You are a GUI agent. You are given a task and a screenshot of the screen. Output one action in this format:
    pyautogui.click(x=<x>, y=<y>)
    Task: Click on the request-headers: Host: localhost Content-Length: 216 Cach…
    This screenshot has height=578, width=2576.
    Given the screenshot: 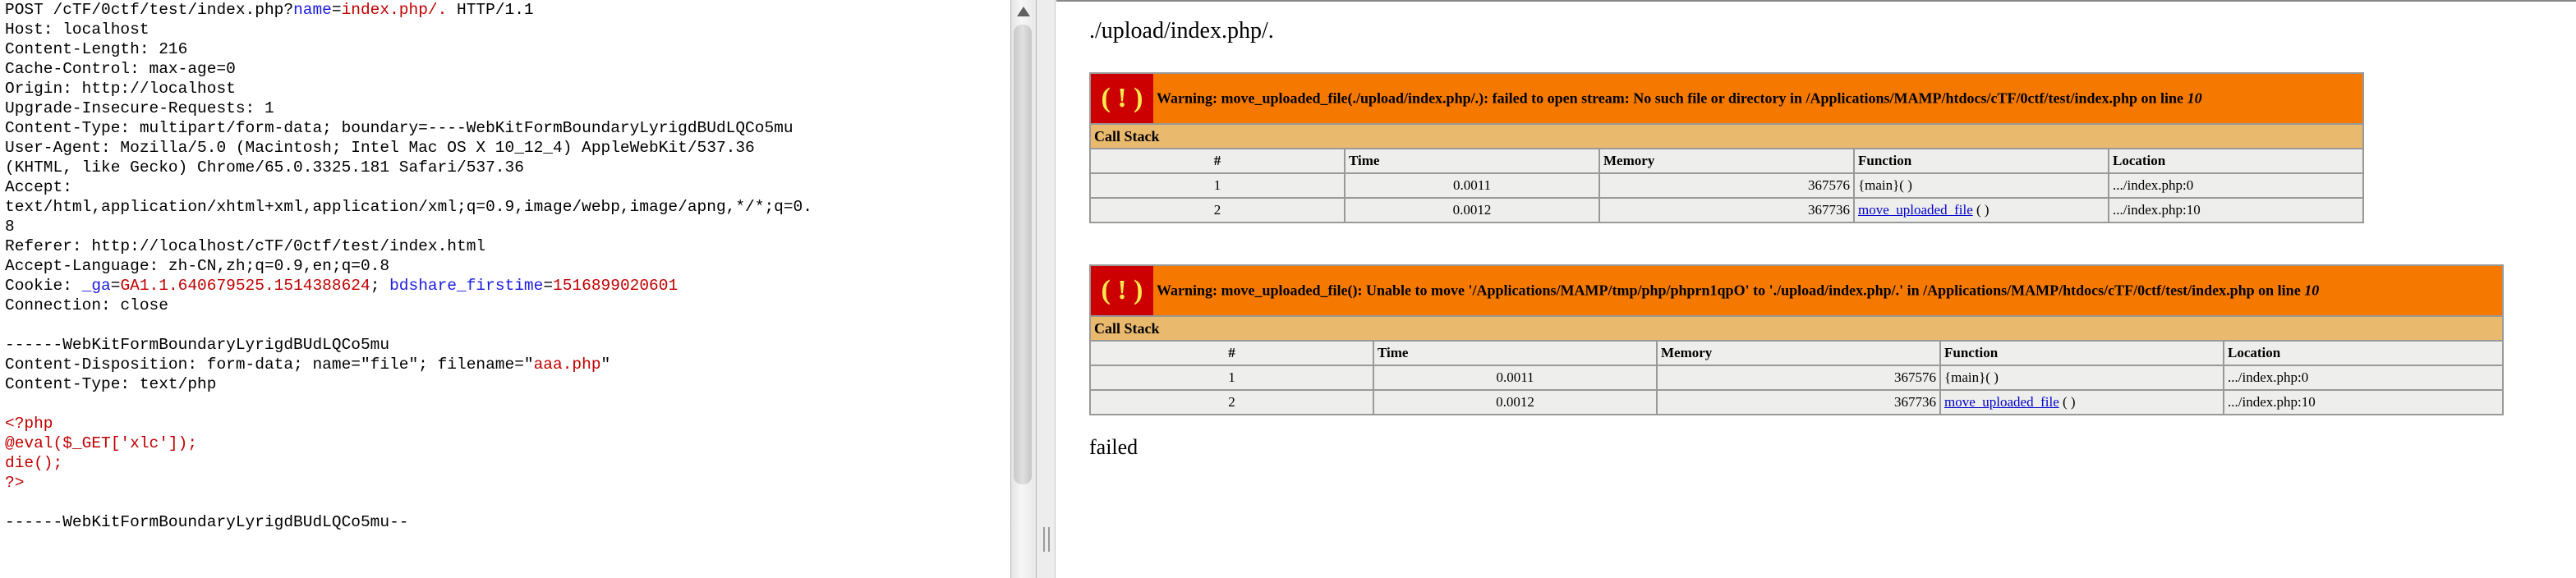 What is the action you would take?
    pyautogui.click(x=408, y=148)
    